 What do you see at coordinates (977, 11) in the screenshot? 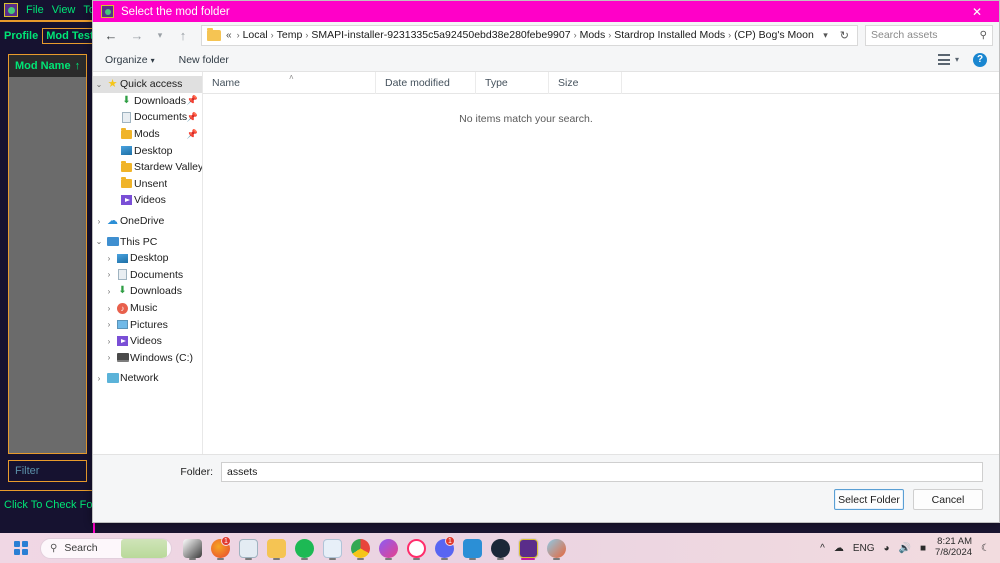
I see `close-icon: ✕` at bounding box center [977, 11].